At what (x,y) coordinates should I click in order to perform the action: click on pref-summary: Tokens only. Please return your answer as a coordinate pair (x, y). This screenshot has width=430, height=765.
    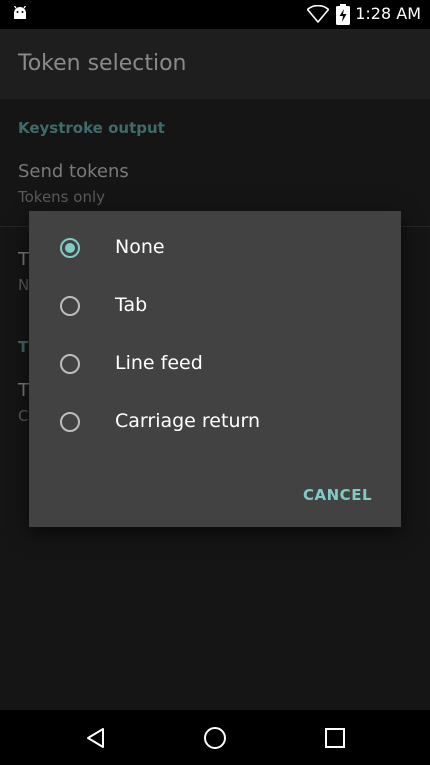
    Looking at the image, I should click on (61, 197).